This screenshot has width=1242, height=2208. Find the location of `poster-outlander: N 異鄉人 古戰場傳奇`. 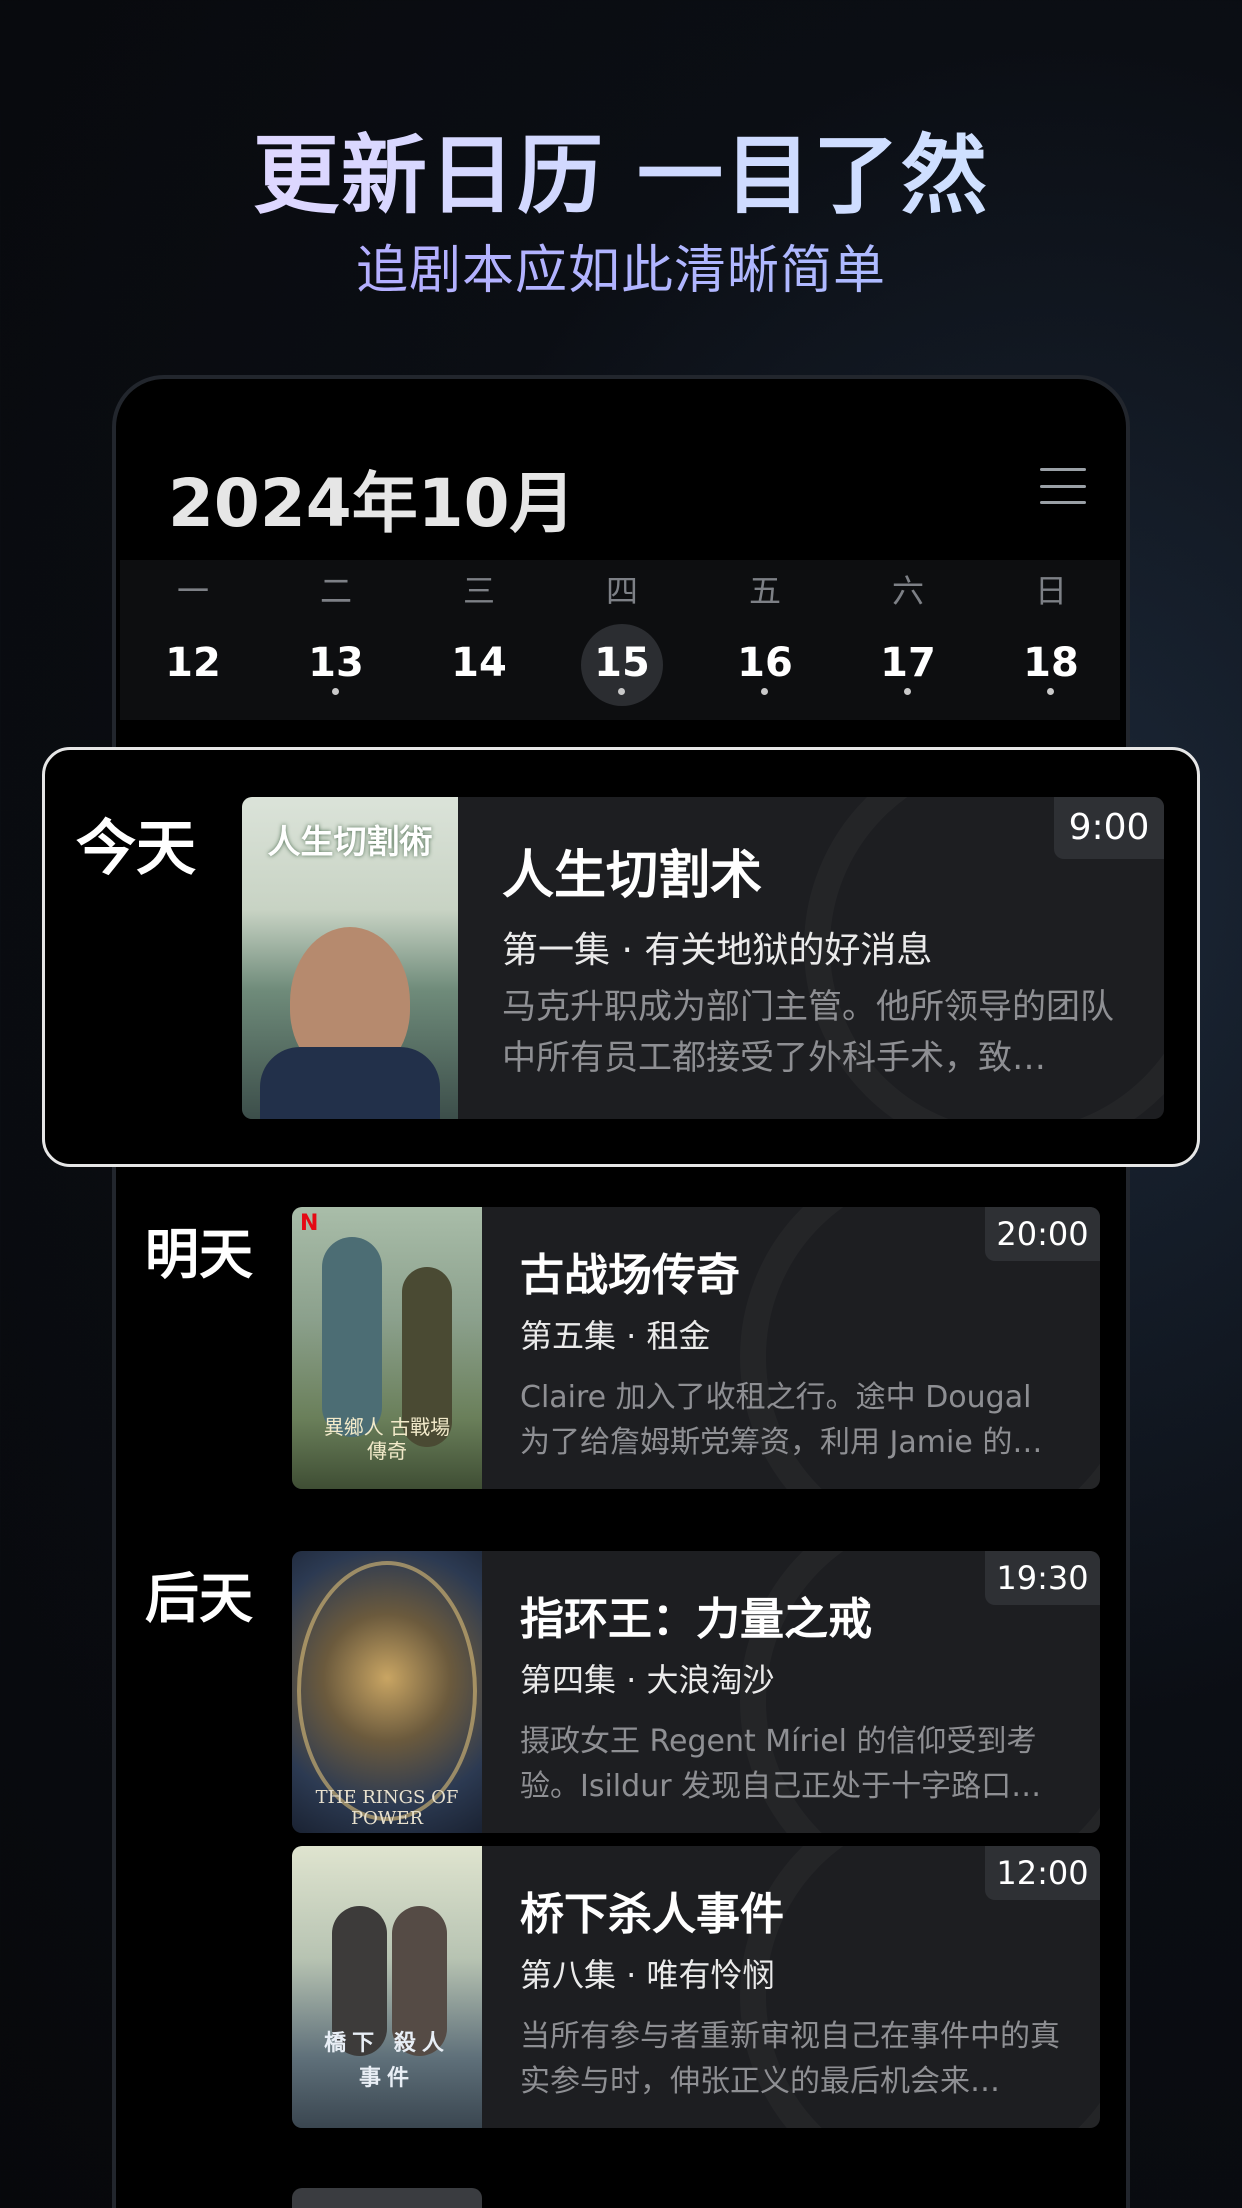

poster-outlander: N 異鄉人 古戰場傳奇 is located at coordinates (387, 1348).